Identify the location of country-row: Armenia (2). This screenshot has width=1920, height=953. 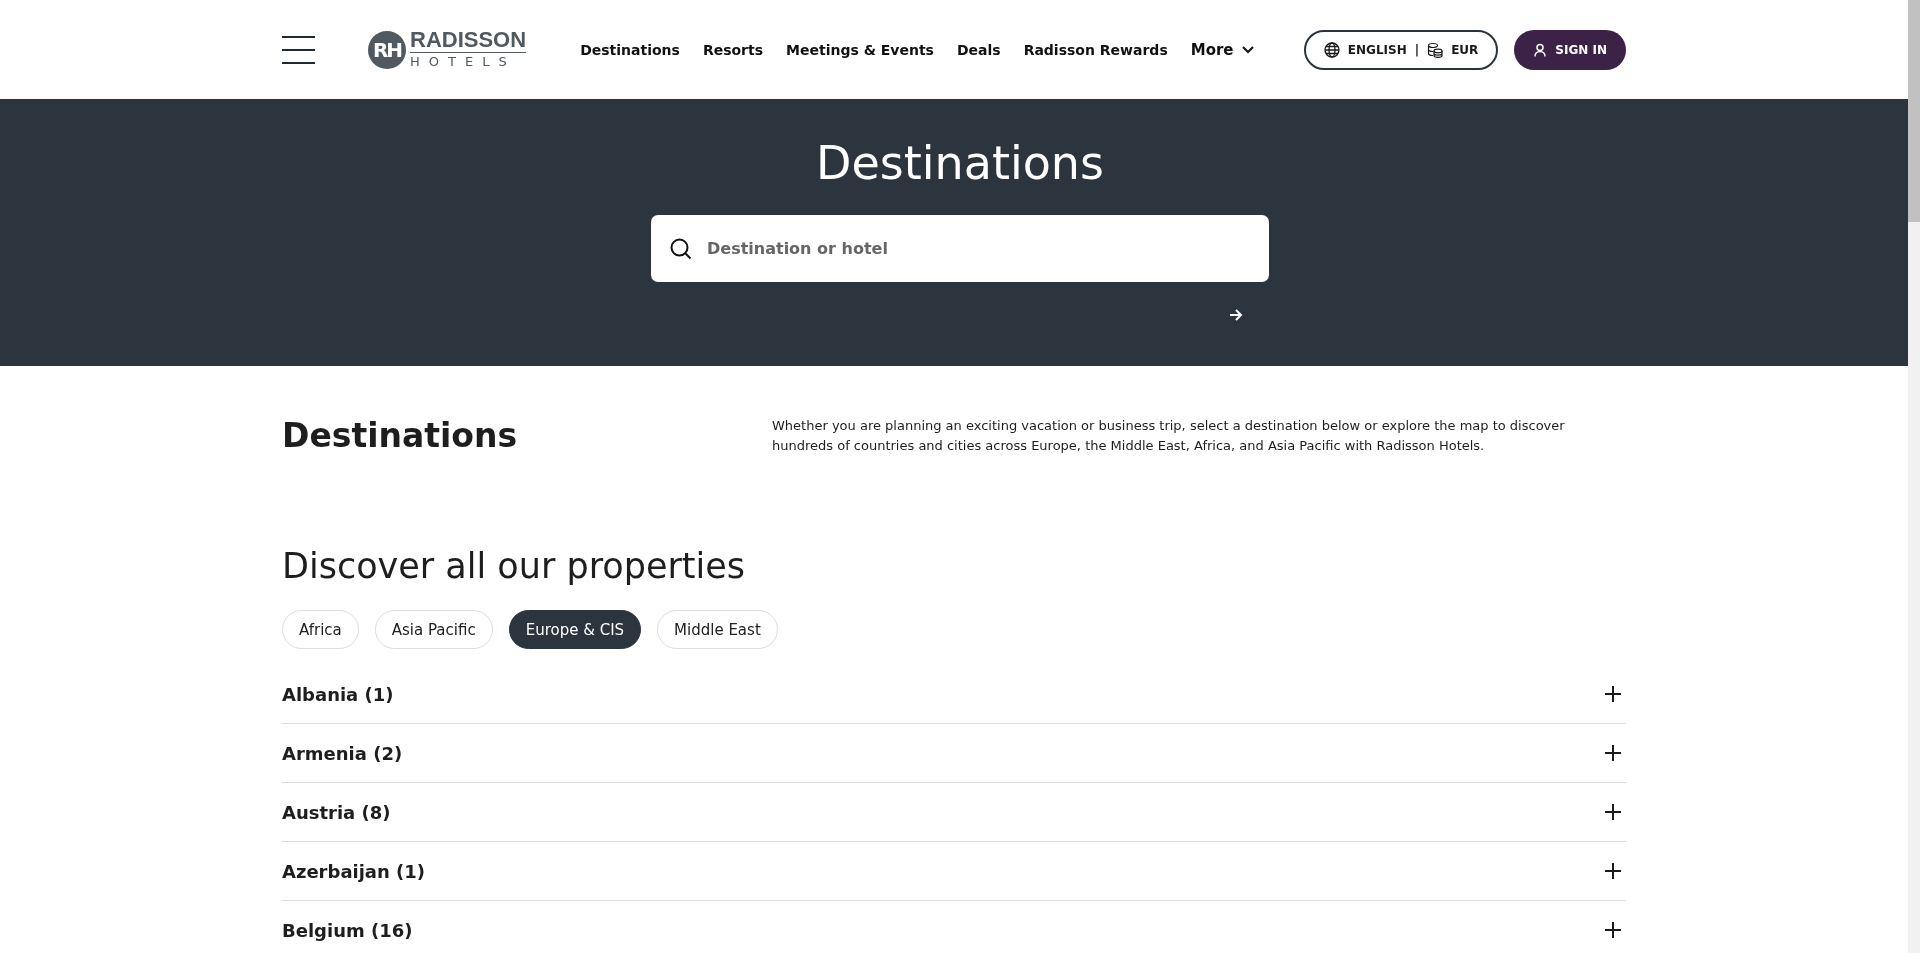
(954, 753).